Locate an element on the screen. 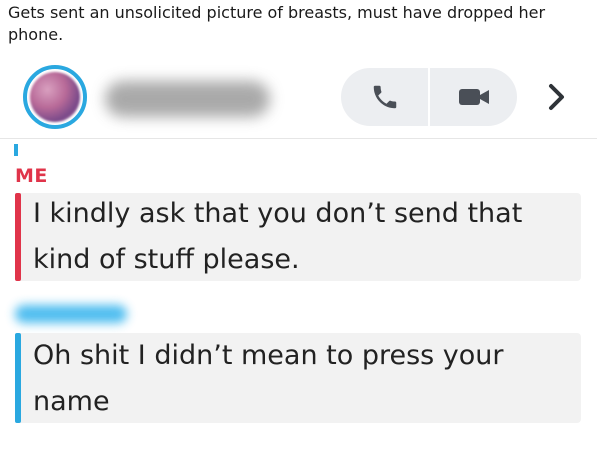  blurred-friend-name is located at coordinates (187, 99).